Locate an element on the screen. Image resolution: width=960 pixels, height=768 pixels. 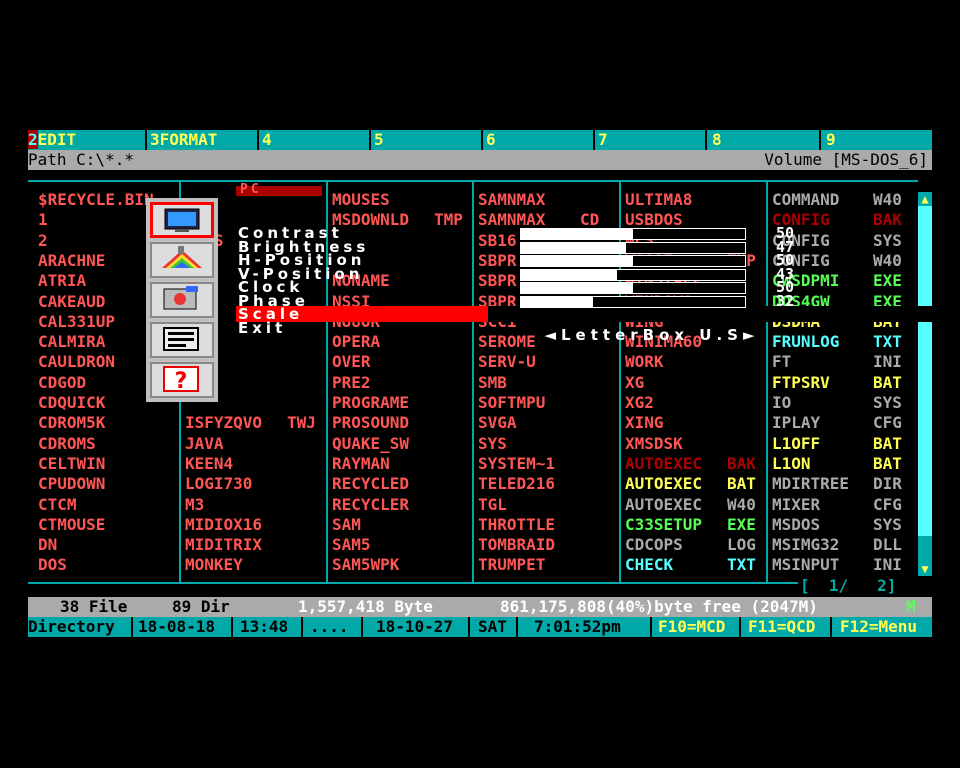
file-entry: SAM5WPK is located at coordinates (402, 565).